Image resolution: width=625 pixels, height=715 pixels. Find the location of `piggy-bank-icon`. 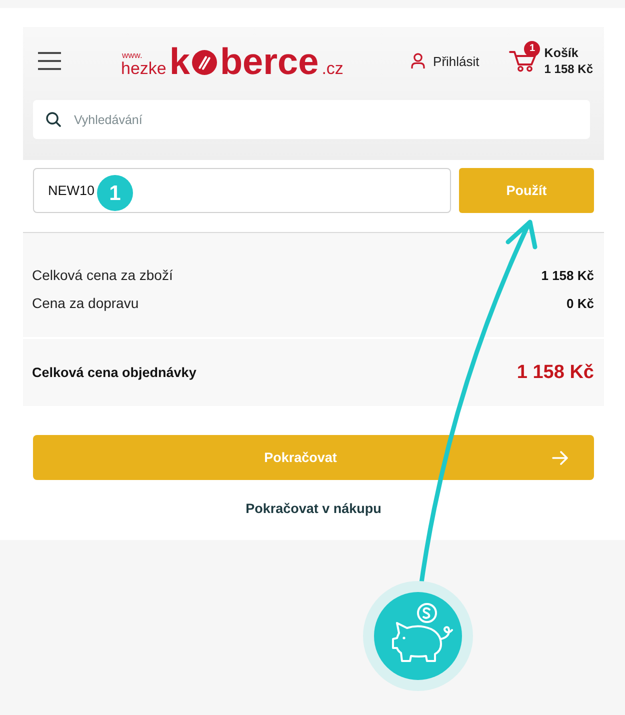

piggy-bank-icon is located at coordinates (418, 636).